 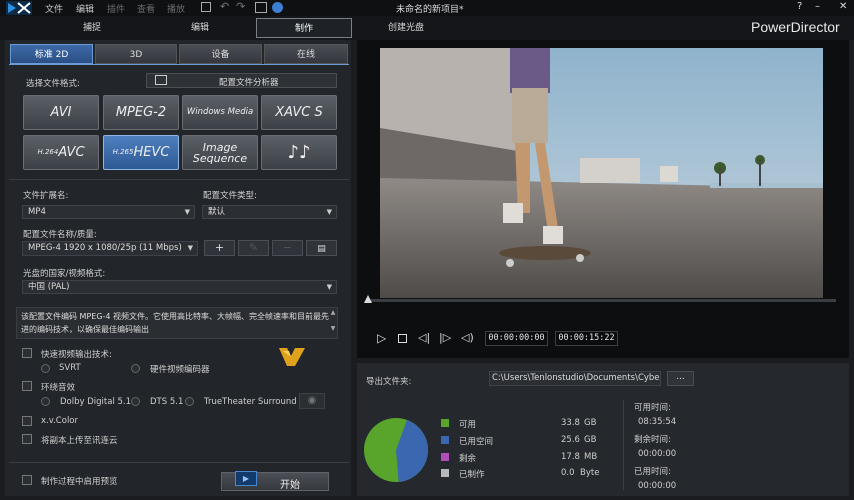 What do you see at coordinates (27, 386) in the screenshot?
I see `surround-checkbox` at bounding box center [27, 386].